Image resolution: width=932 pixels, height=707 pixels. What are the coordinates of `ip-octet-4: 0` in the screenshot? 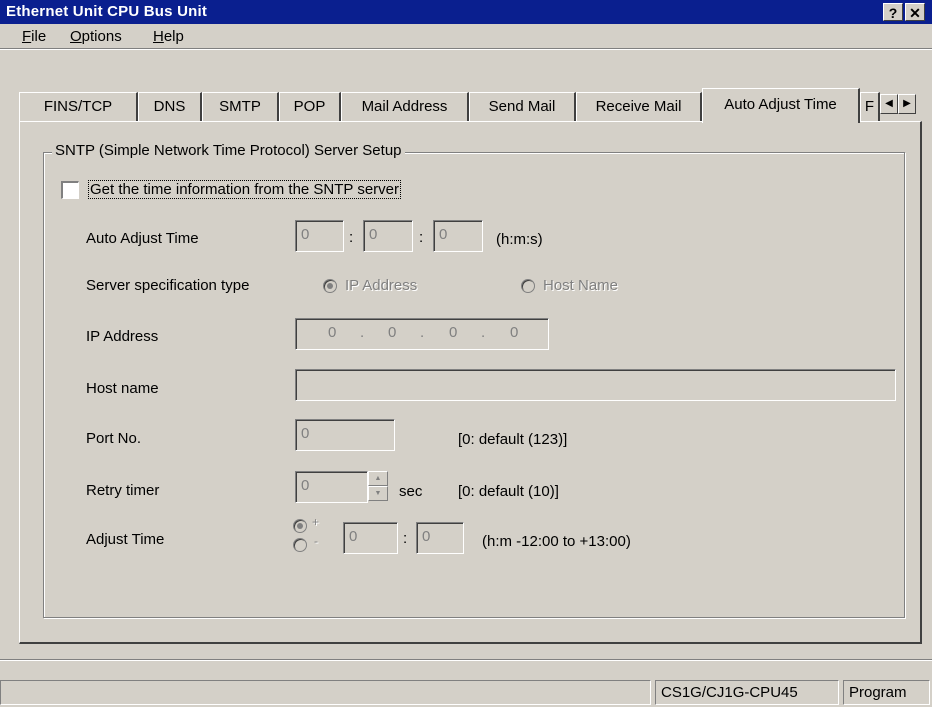 It's located at (514, 332).